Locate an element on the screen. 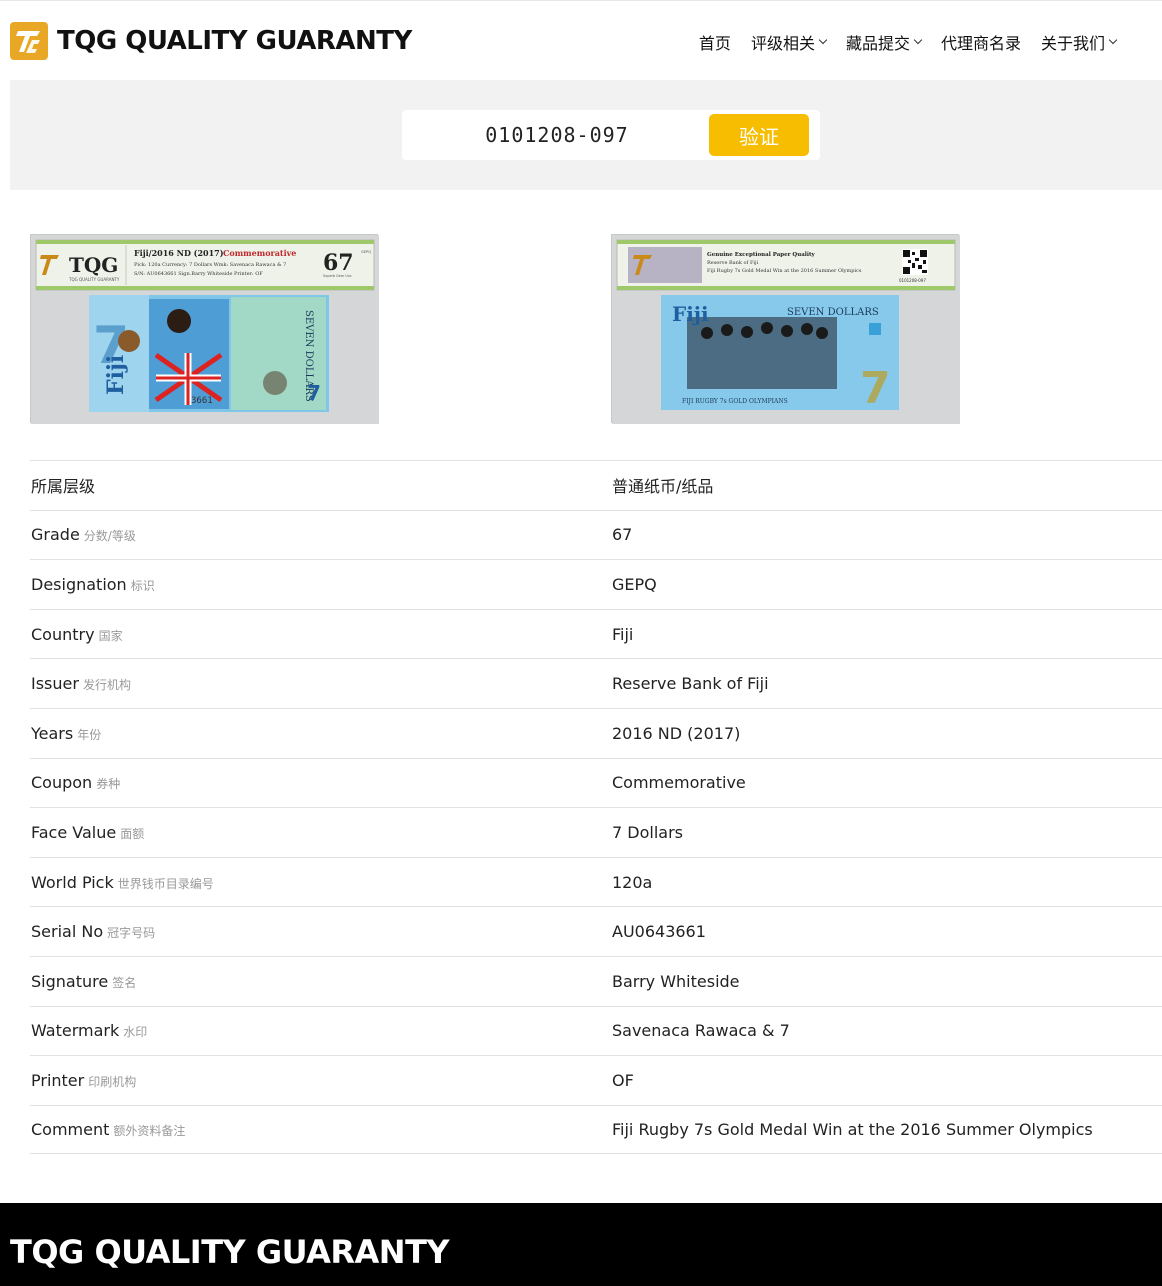 Image resolution: width=1162 pixels, height=1286 pixels. row-value: Savenaca Rawaca & 7 is located at coordinates (701, 1031).